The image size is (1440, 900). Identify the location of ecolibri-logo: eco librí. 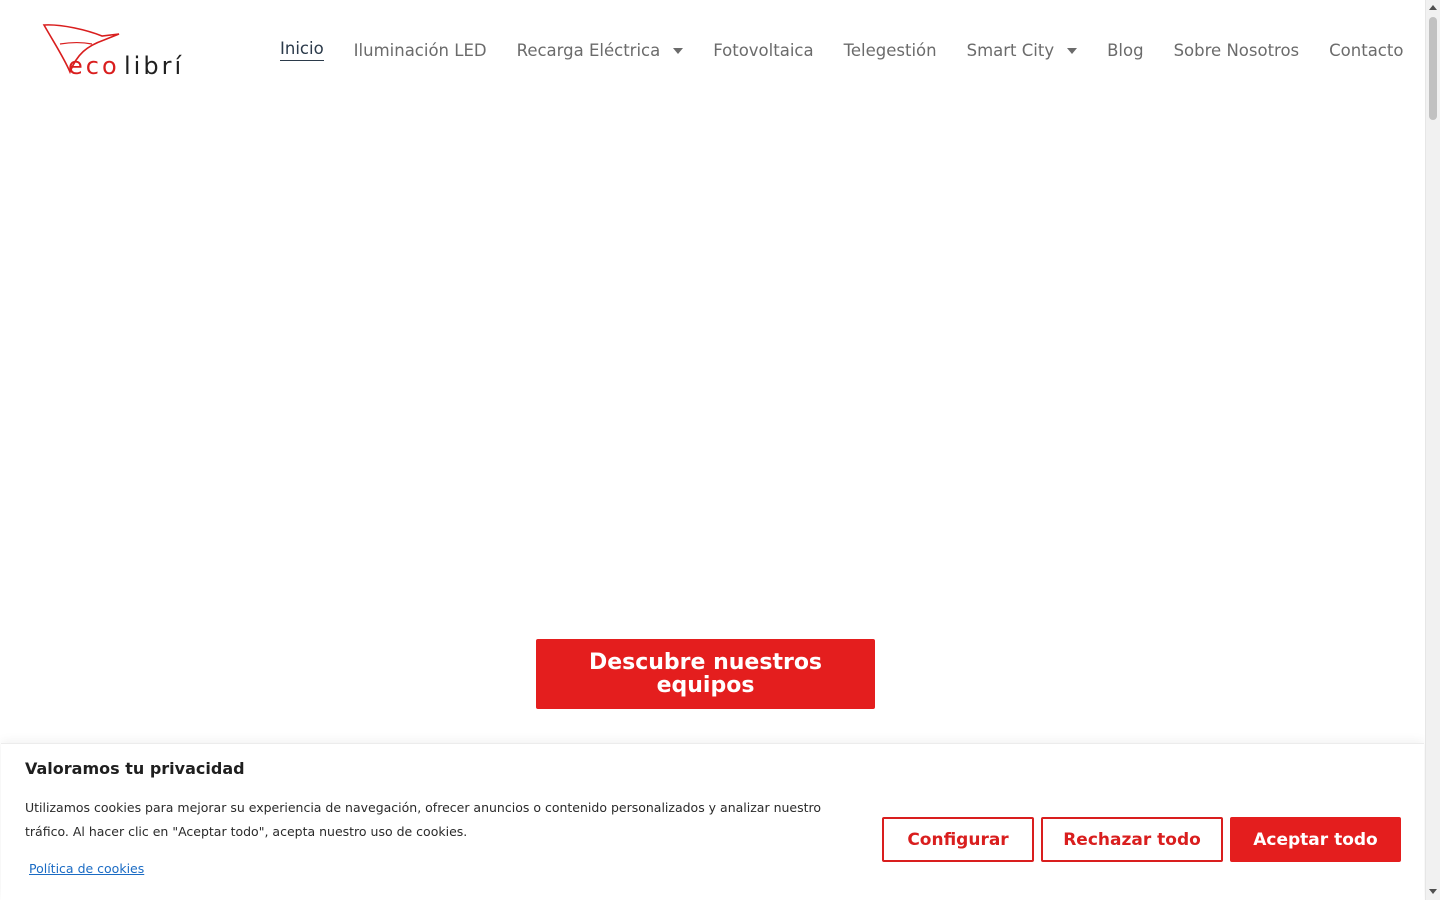
(117, 50).